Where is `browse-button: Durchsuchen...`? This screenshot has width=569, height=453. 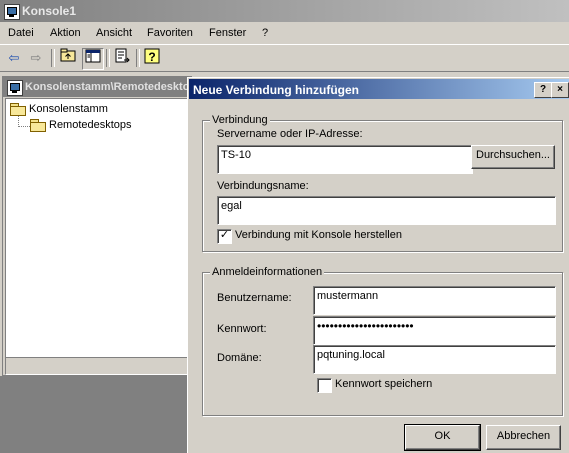
browse-button: Durchsuchen... is located at coordinates (513, 157).